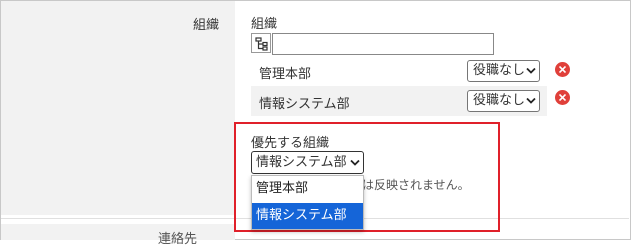 The height and width of the screenshot is (247, 631). I want to click on org-tree-icon, so click(261, 44).